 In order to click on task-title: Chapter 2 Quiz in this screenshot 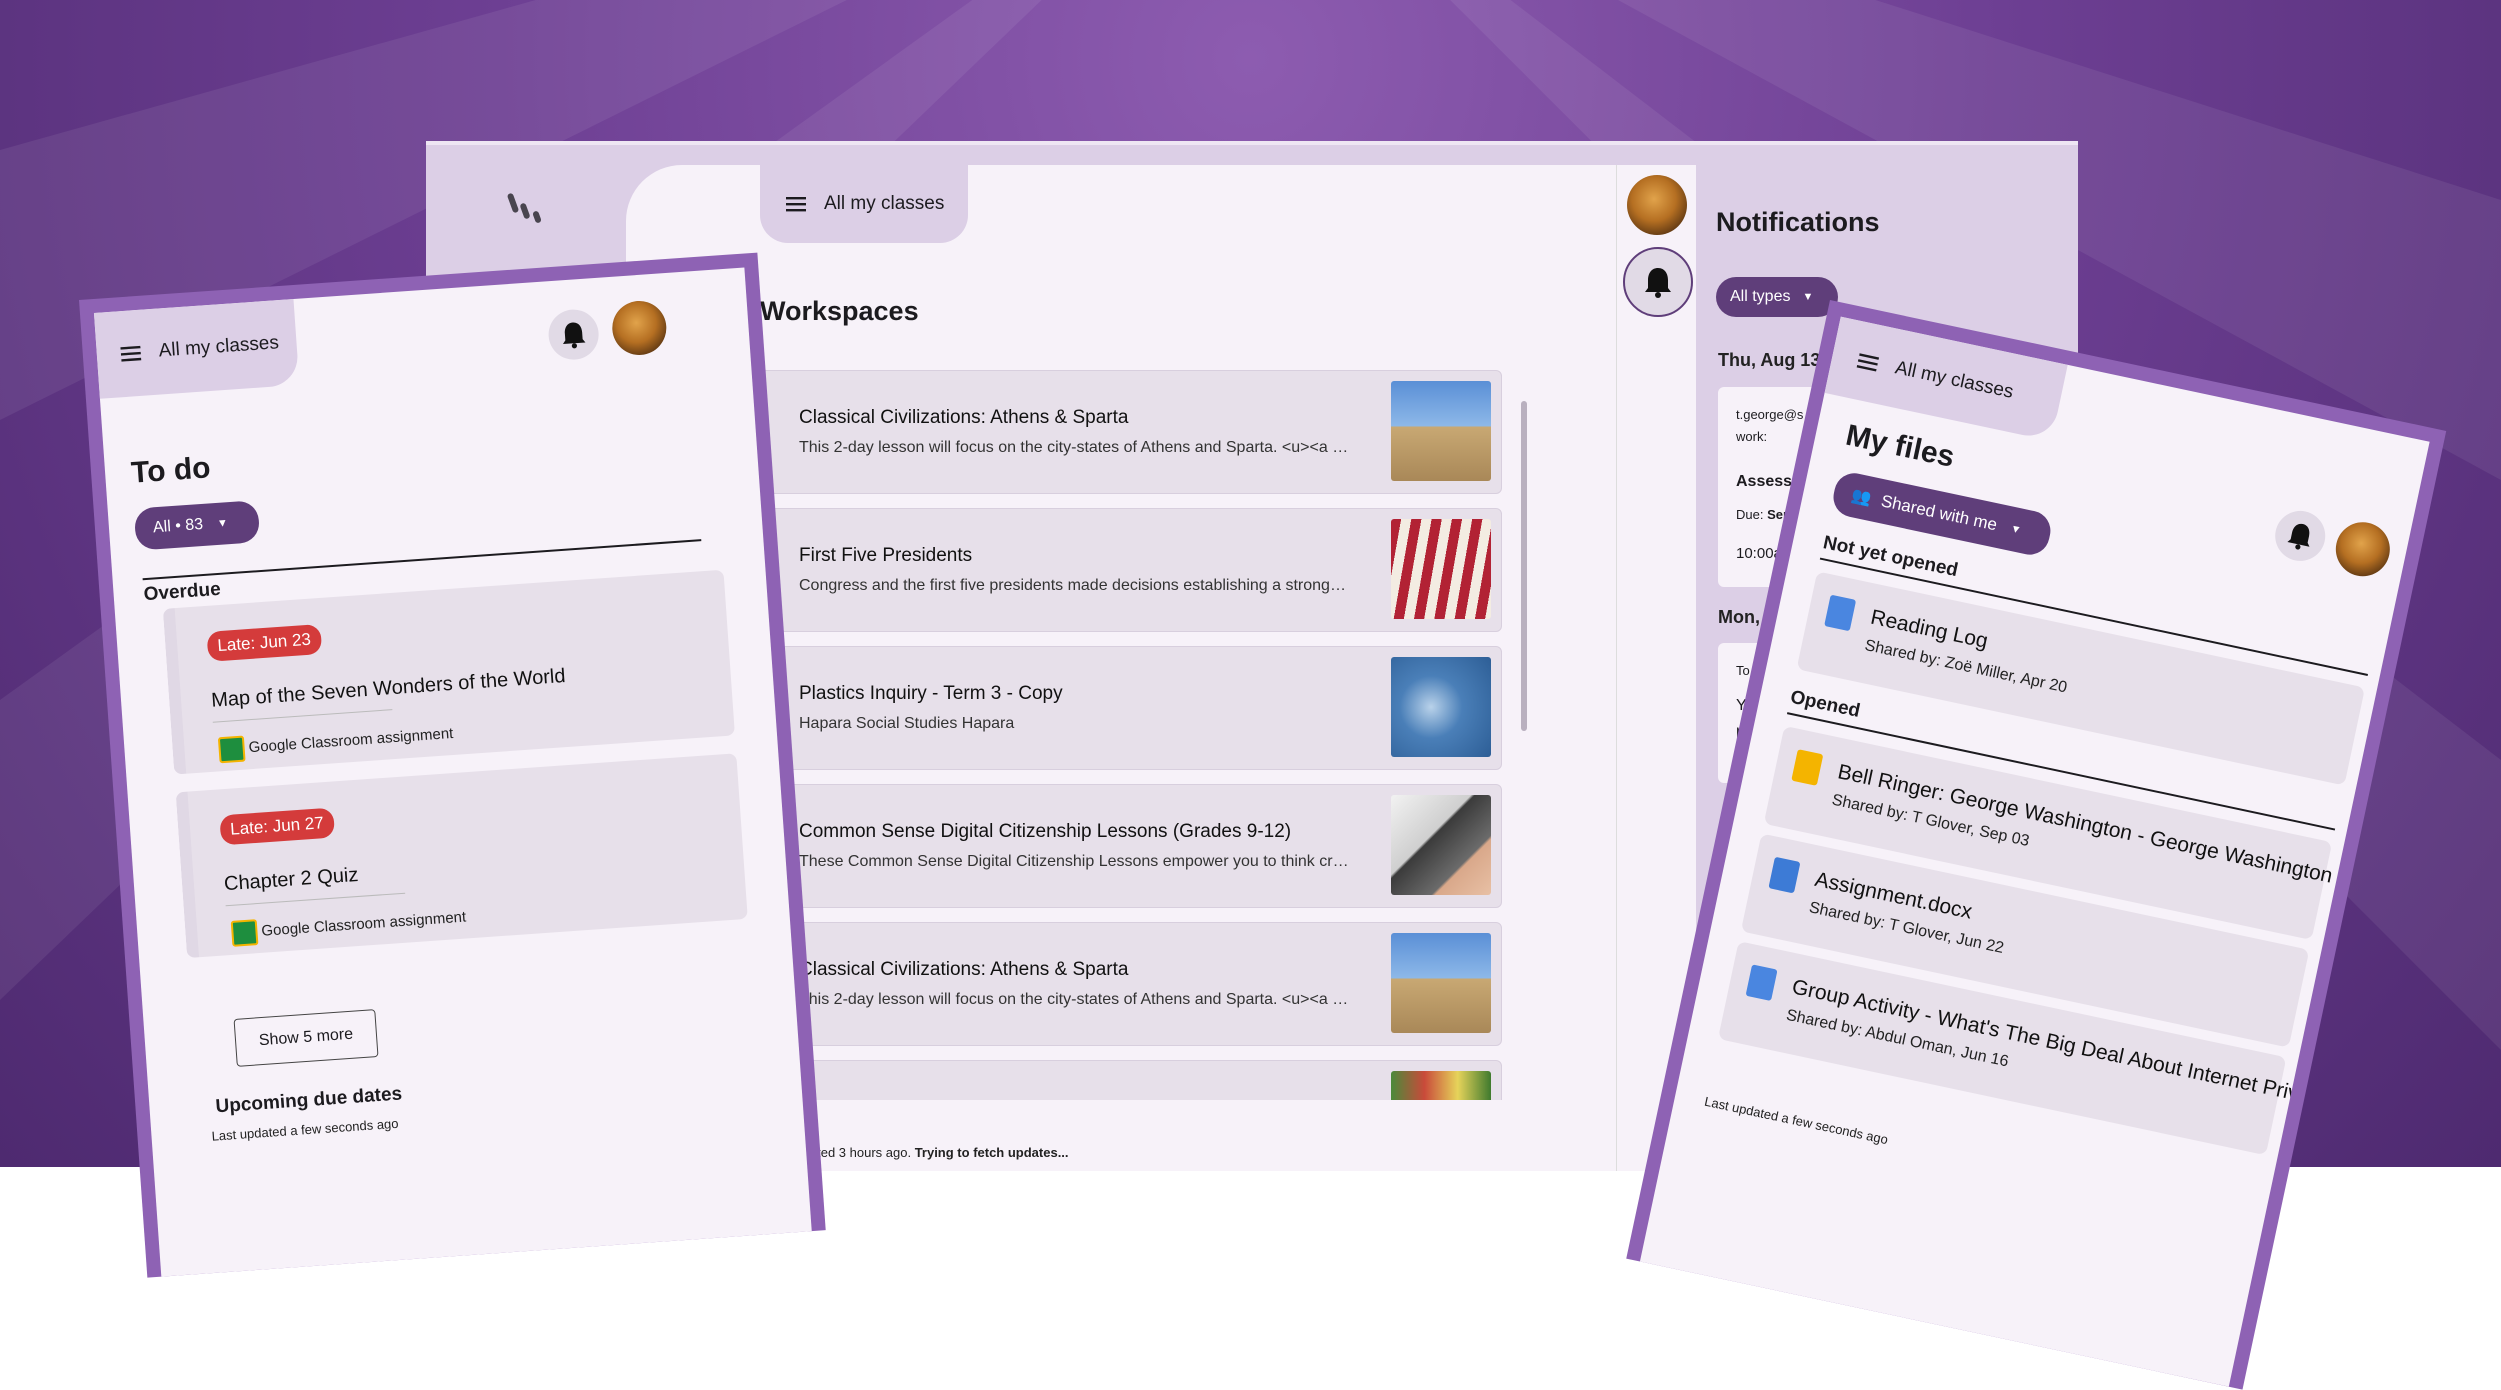, I will do `click(291, 879)`.